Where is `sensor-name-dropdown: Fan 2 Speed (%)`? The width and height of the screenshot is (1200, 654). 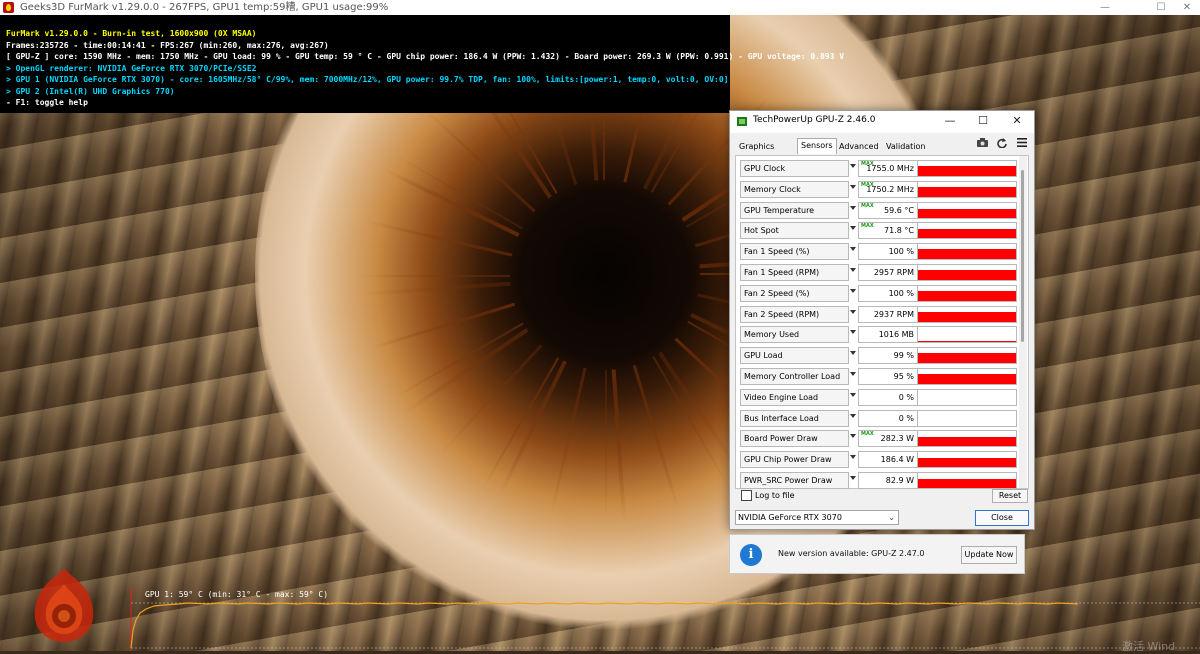 sensor-name-dropdown: Fan 2 Speed (%) is located at coordinates (794, 293).